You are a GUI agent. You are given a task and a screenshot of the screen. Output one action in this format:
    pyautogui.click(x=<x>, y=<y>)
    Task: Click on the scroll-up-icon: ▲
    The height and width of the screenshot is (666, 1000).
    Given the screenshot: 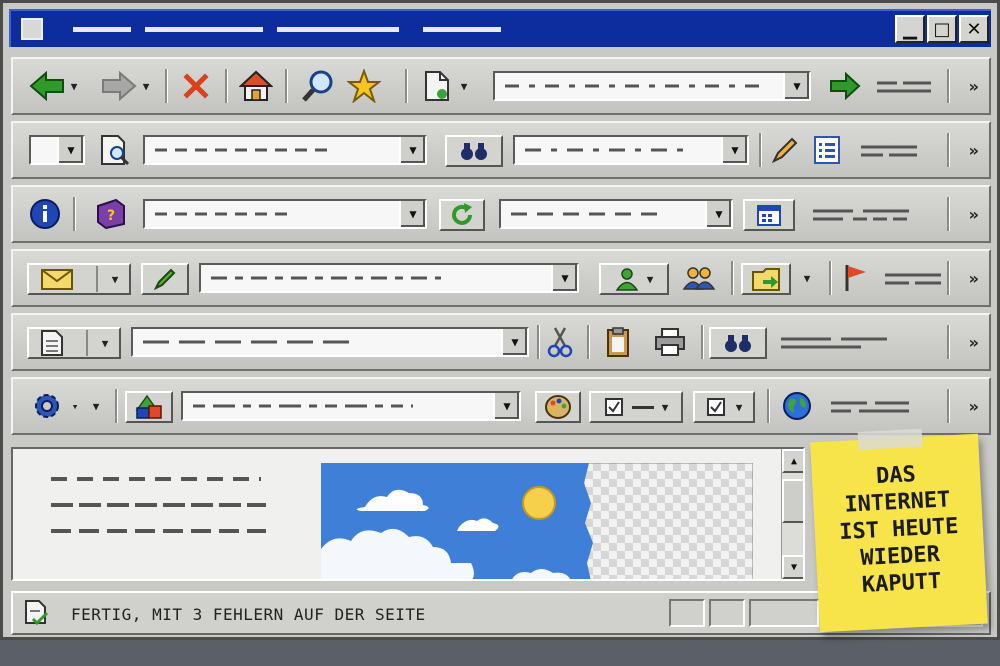 What is the action you would take?
    pyautogui.click(x=792, y=461)
    